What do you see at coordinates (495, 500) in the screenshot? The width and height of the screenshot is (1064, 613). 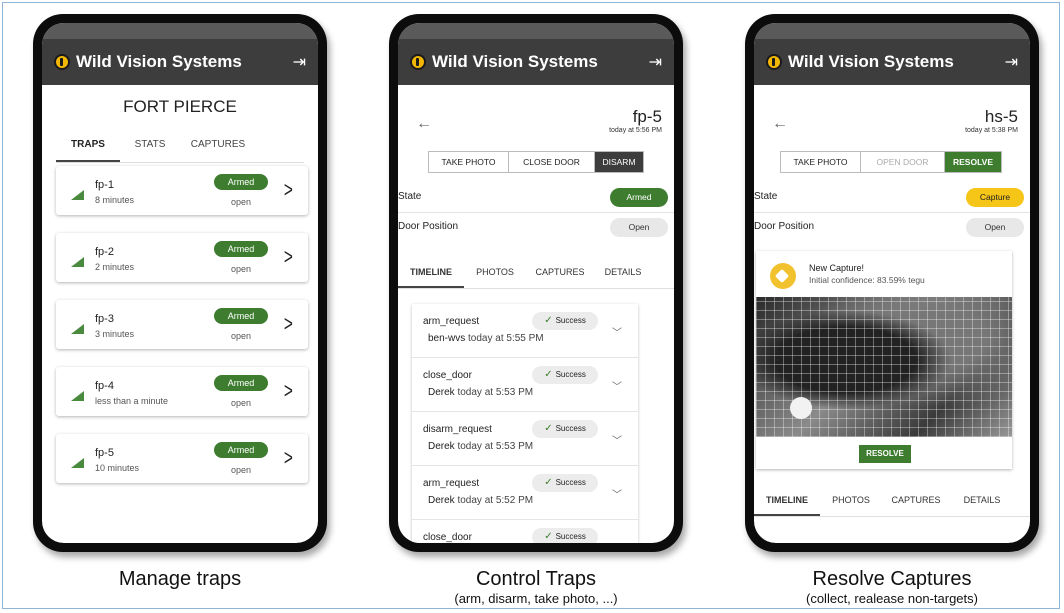 I see `timeline-time: today at 5:52 PM` at bounding box center [495, 500].